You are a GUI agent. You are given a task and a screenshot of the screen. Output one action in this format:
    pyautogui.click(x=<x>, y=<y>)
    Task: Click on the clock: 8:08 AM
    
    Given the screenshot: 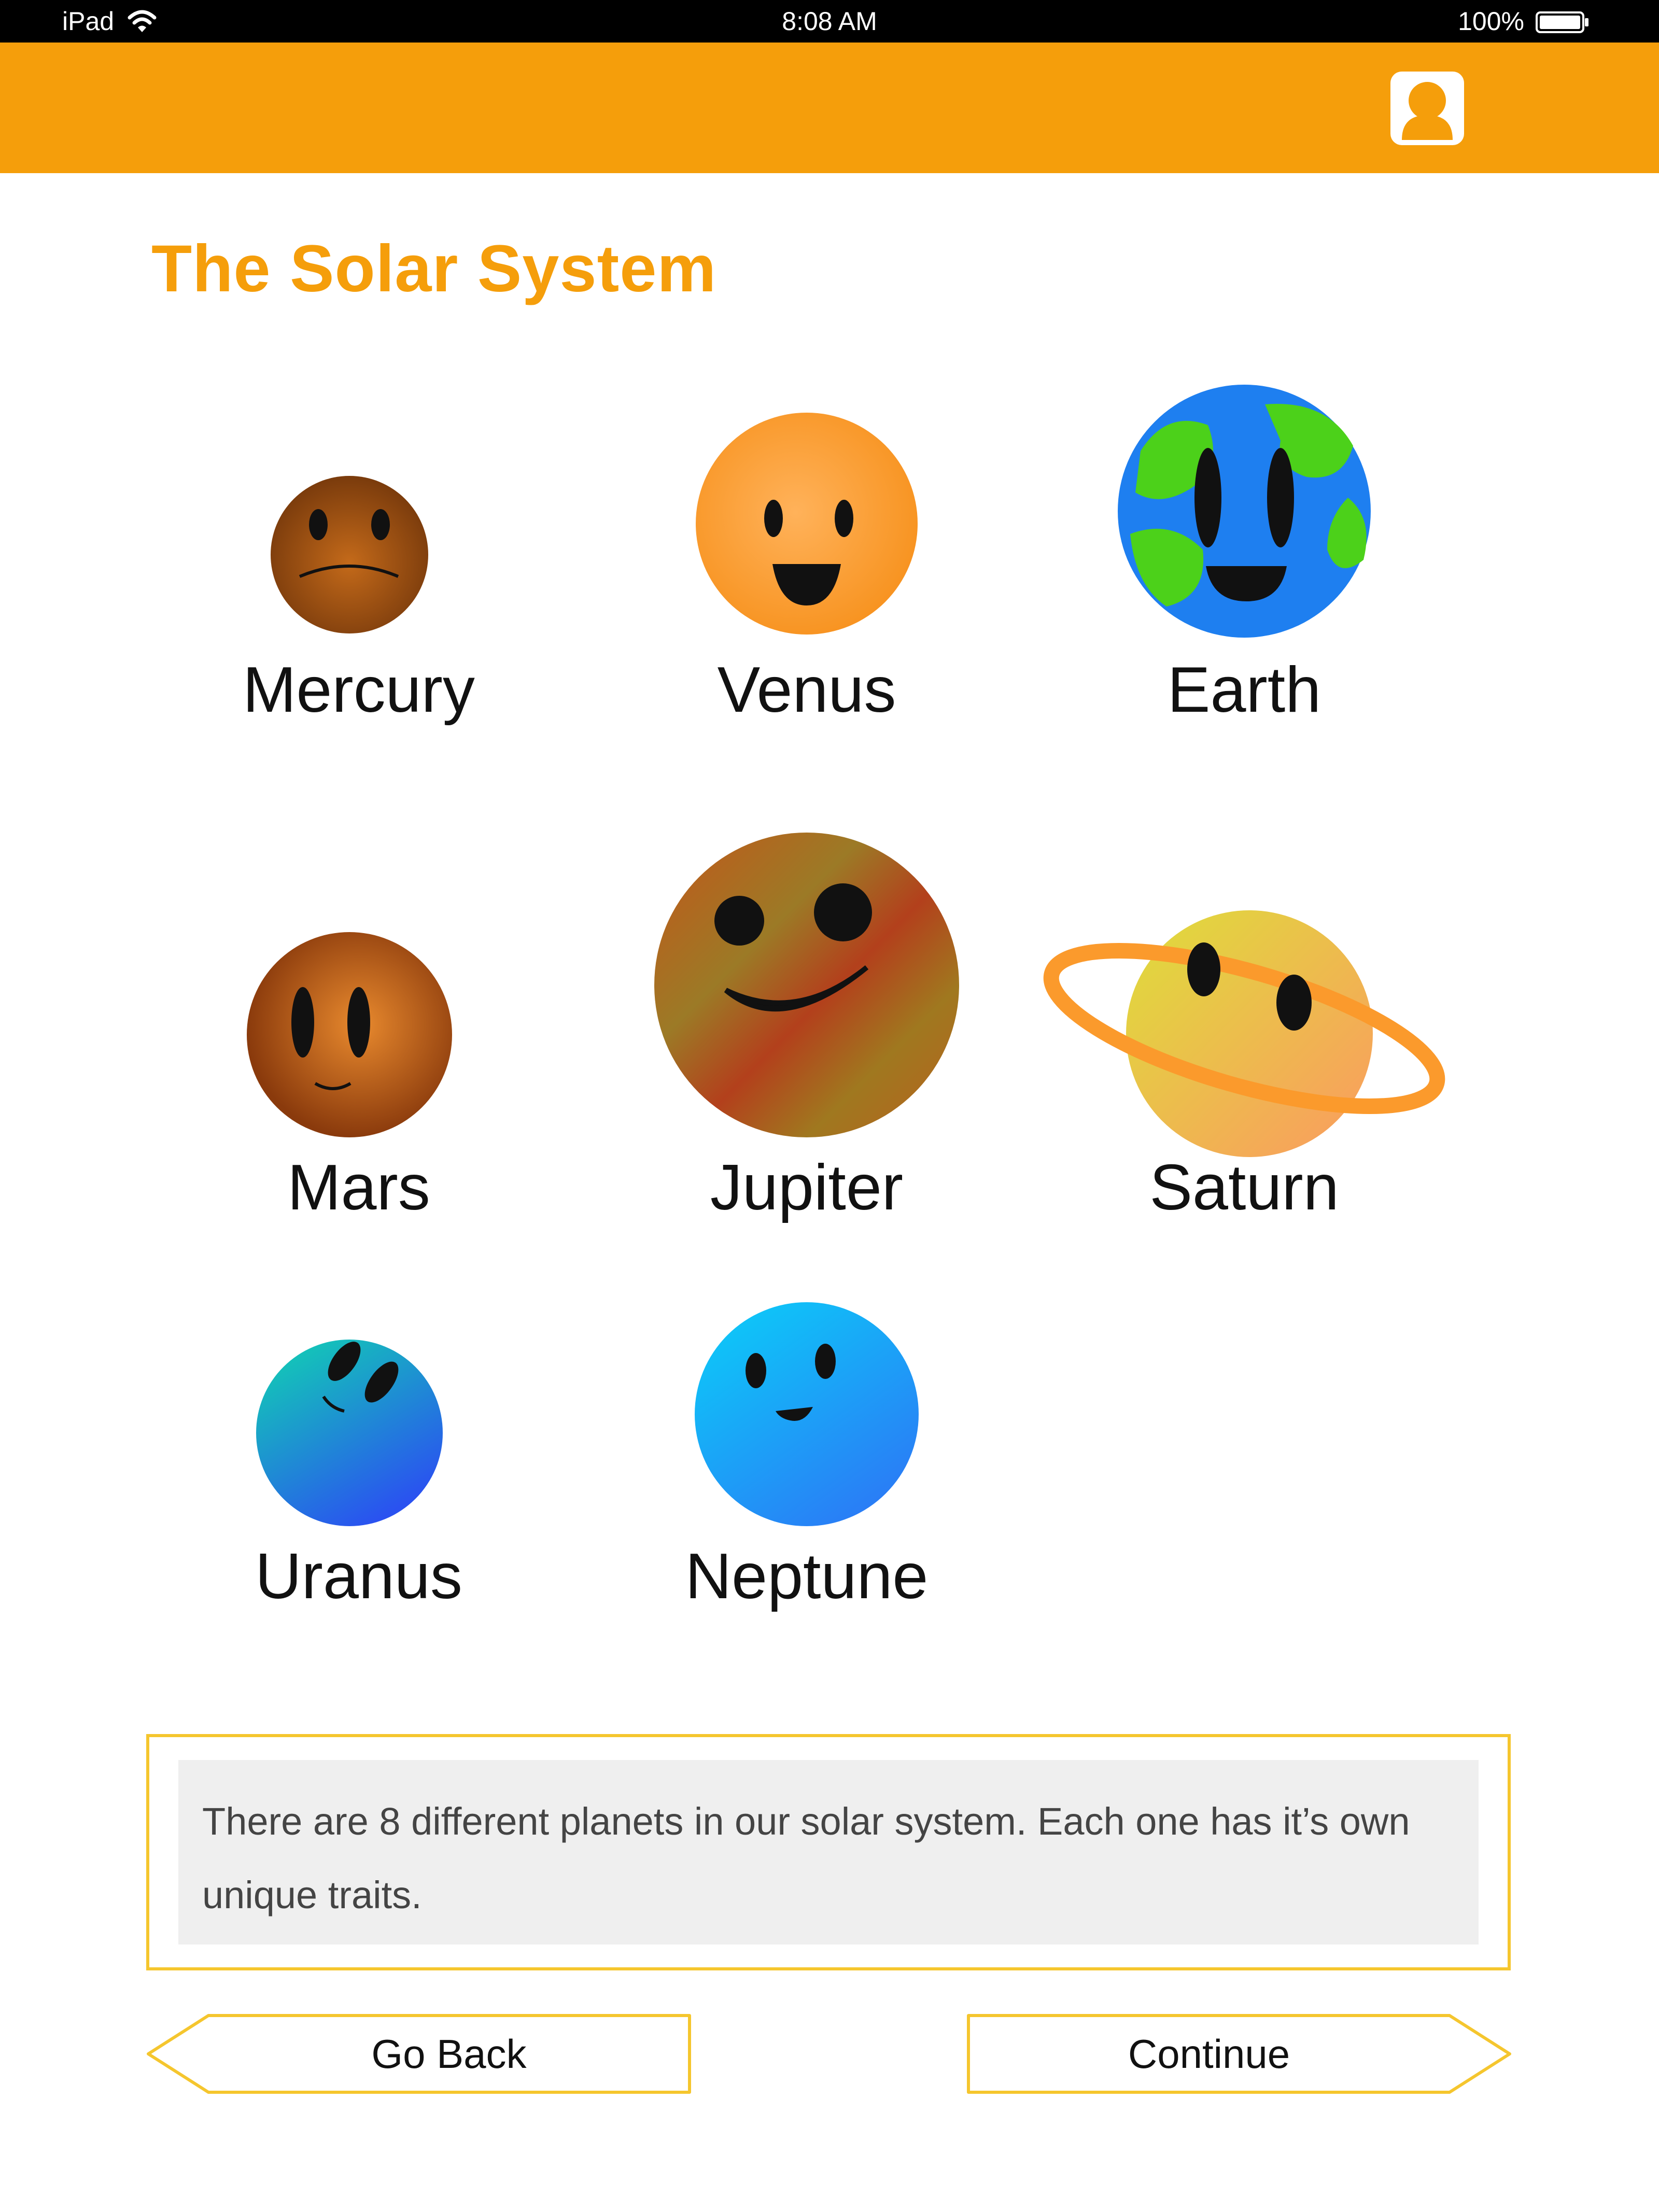 What is the action you would take?
    pyautogui.click(x=829, y=21)
    